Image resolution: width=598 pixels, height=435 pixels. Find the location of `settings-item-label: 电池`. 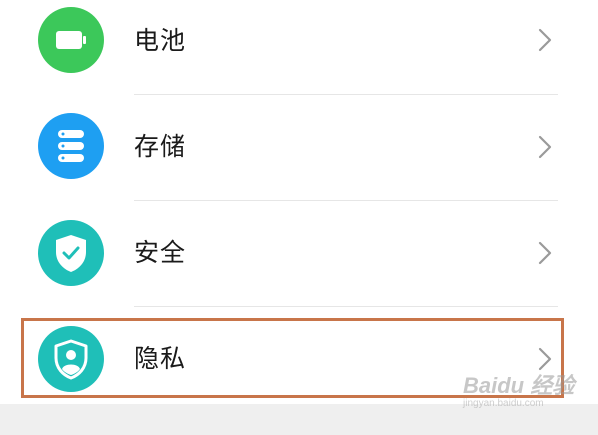

settings-item-label: 电池 is located at coordinates (160, 40).